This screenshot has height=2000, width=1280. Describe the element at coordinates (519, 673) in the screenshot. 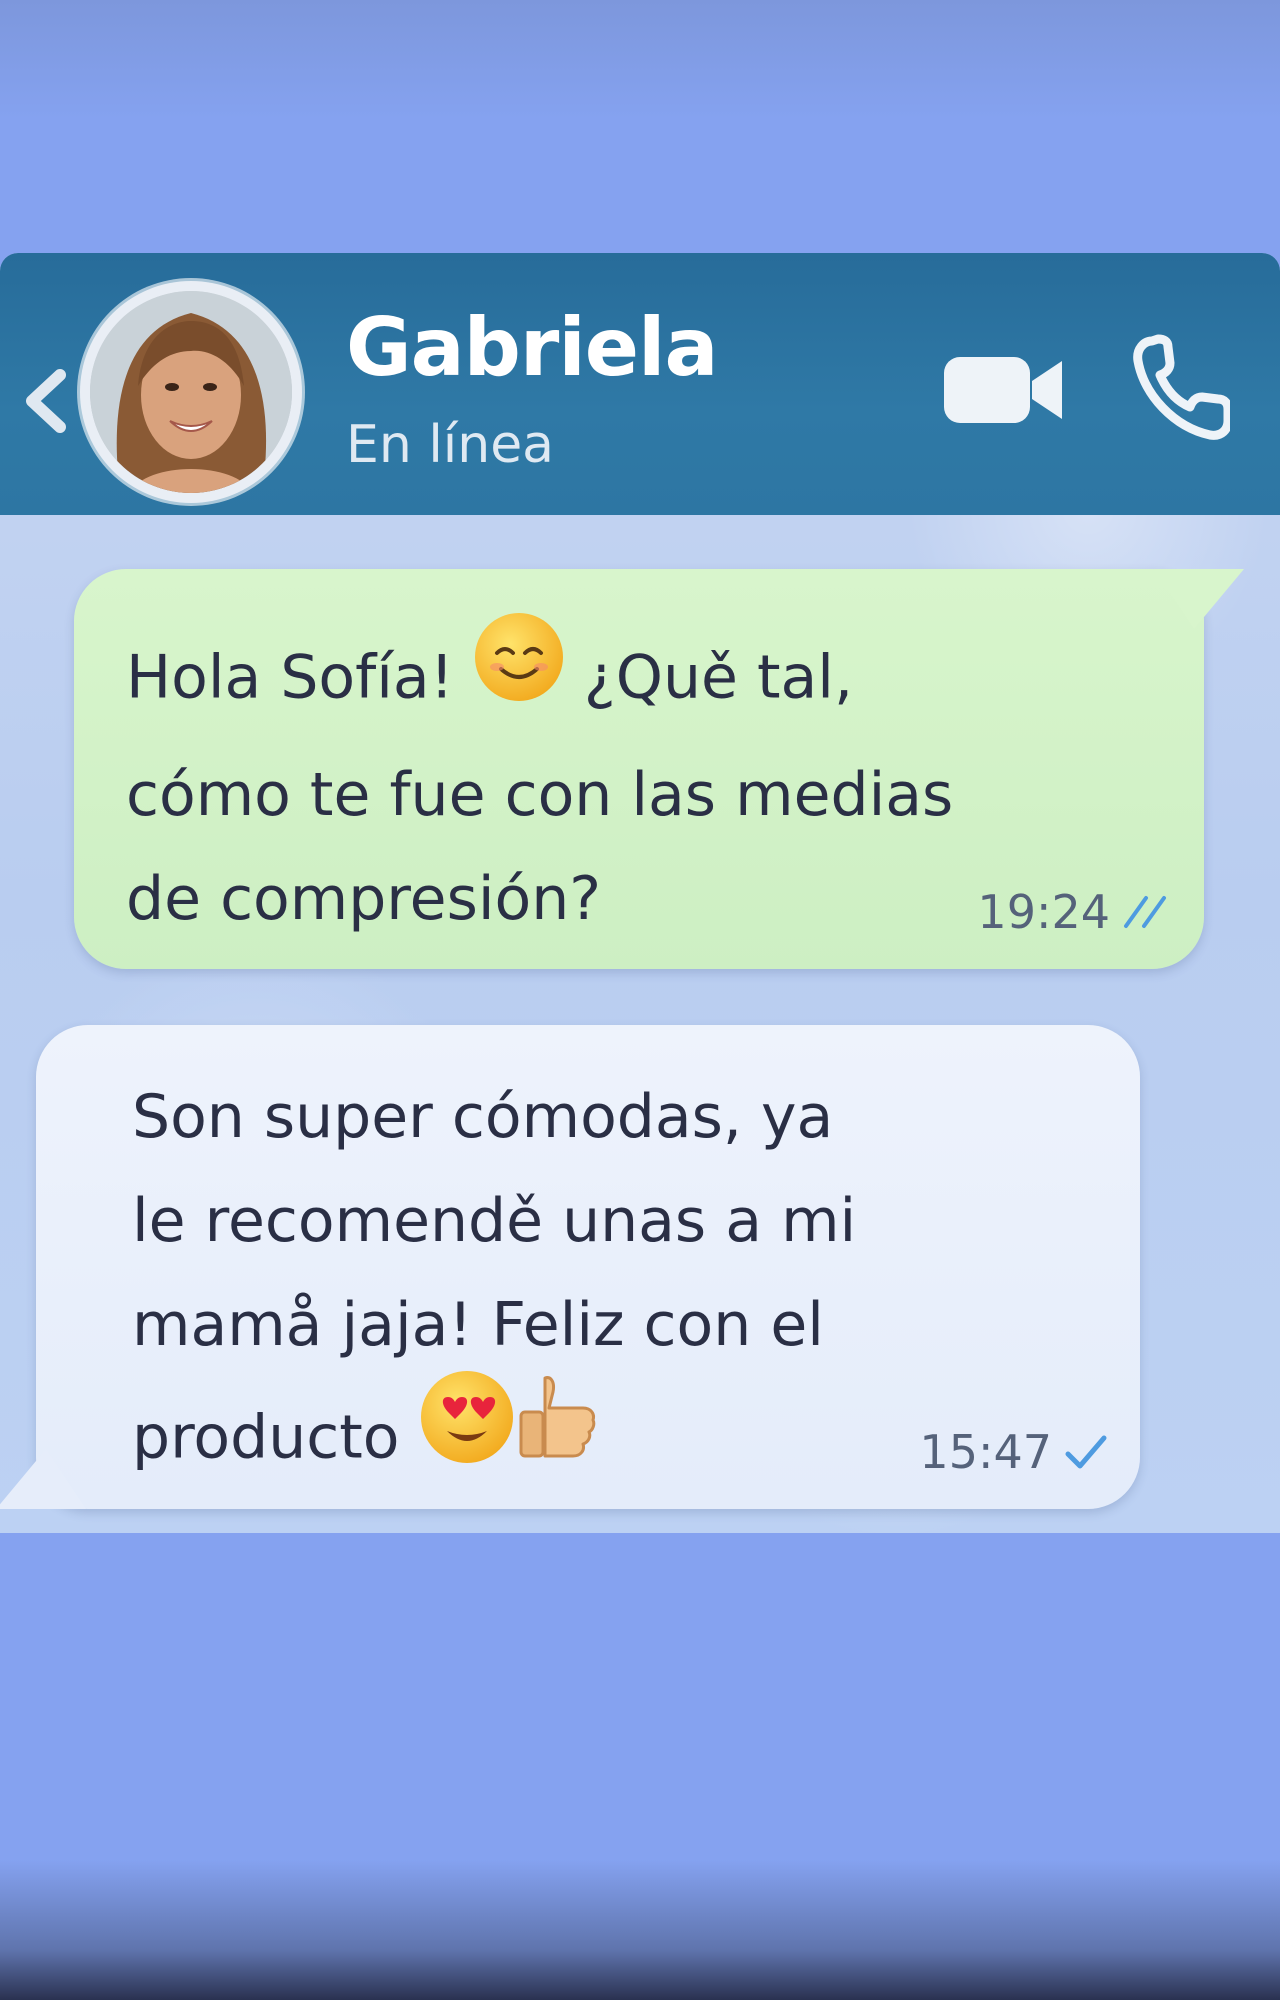

I see `smiling-face-emoji-icon` at that location.